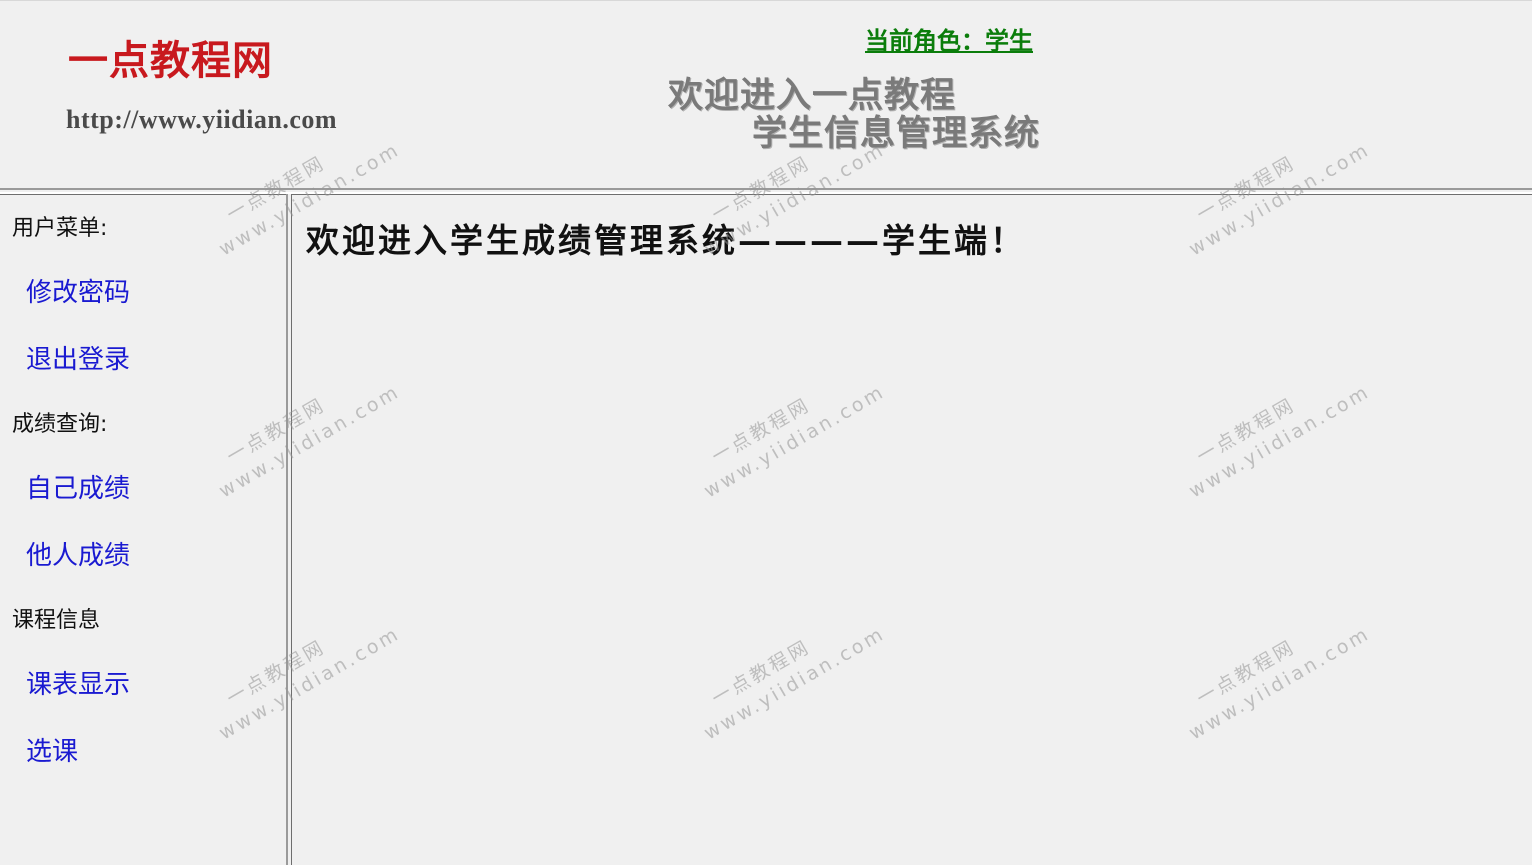  I want to click on sidebar-link-course-selection: 选课, so click(52, 749).